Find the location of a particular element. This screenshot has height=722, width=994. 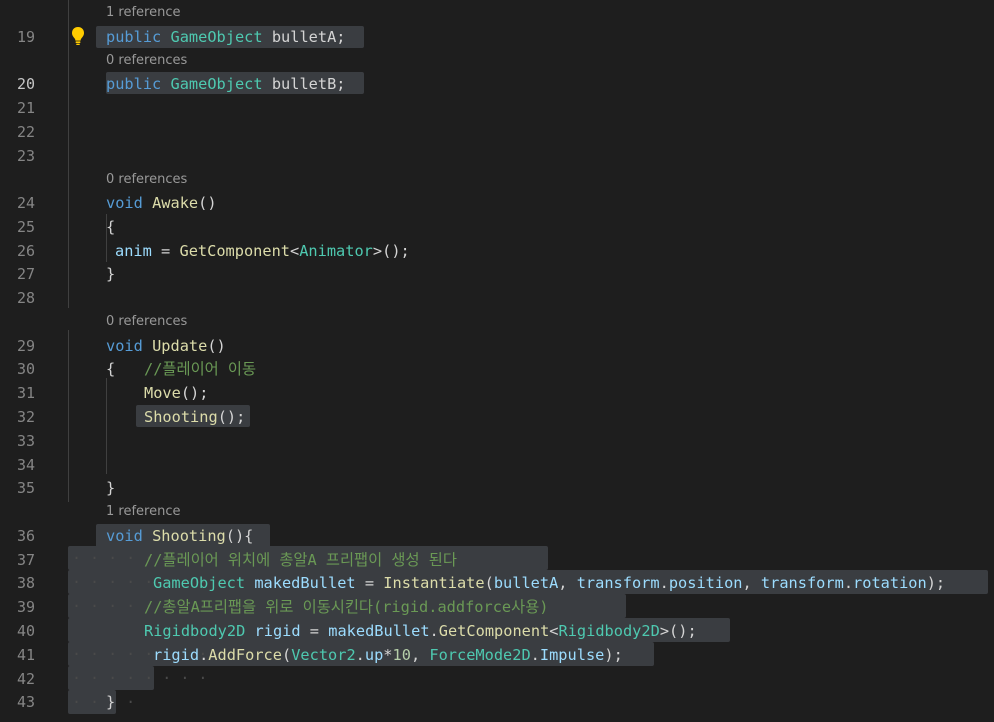

code-line-35: } is located at coordinates (110, 488).